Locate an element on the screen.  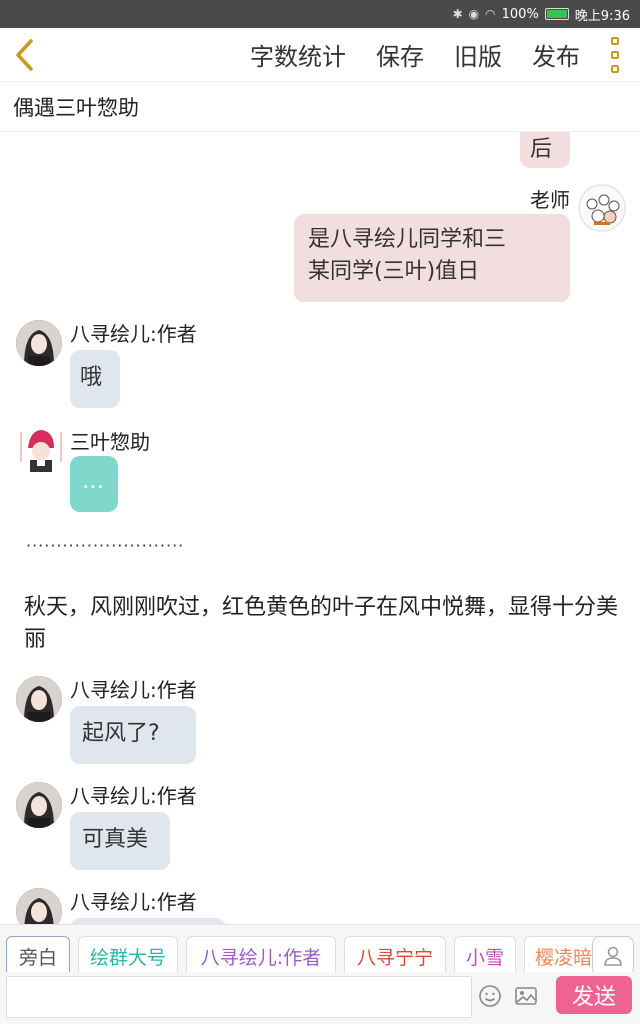
message-text: 后 is located at coordinates (541, 149).